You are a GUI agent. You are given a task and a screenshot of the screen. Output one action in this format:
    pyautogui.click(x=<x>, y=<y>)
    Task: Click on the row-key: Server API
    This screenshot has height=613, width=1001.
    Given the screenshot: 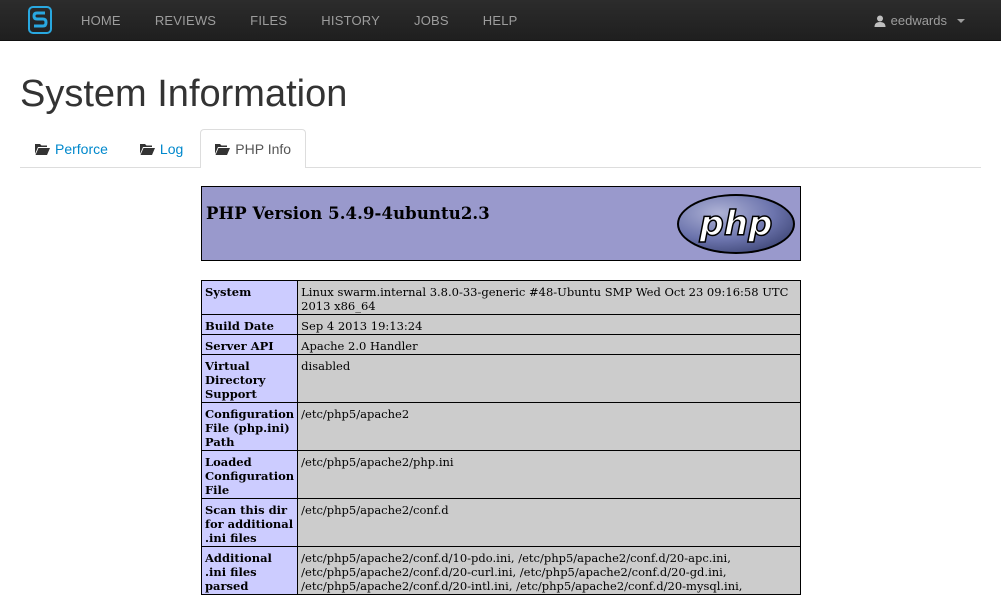 What is the action you would take?
    pyautogui.click(x=249, y=344)
    